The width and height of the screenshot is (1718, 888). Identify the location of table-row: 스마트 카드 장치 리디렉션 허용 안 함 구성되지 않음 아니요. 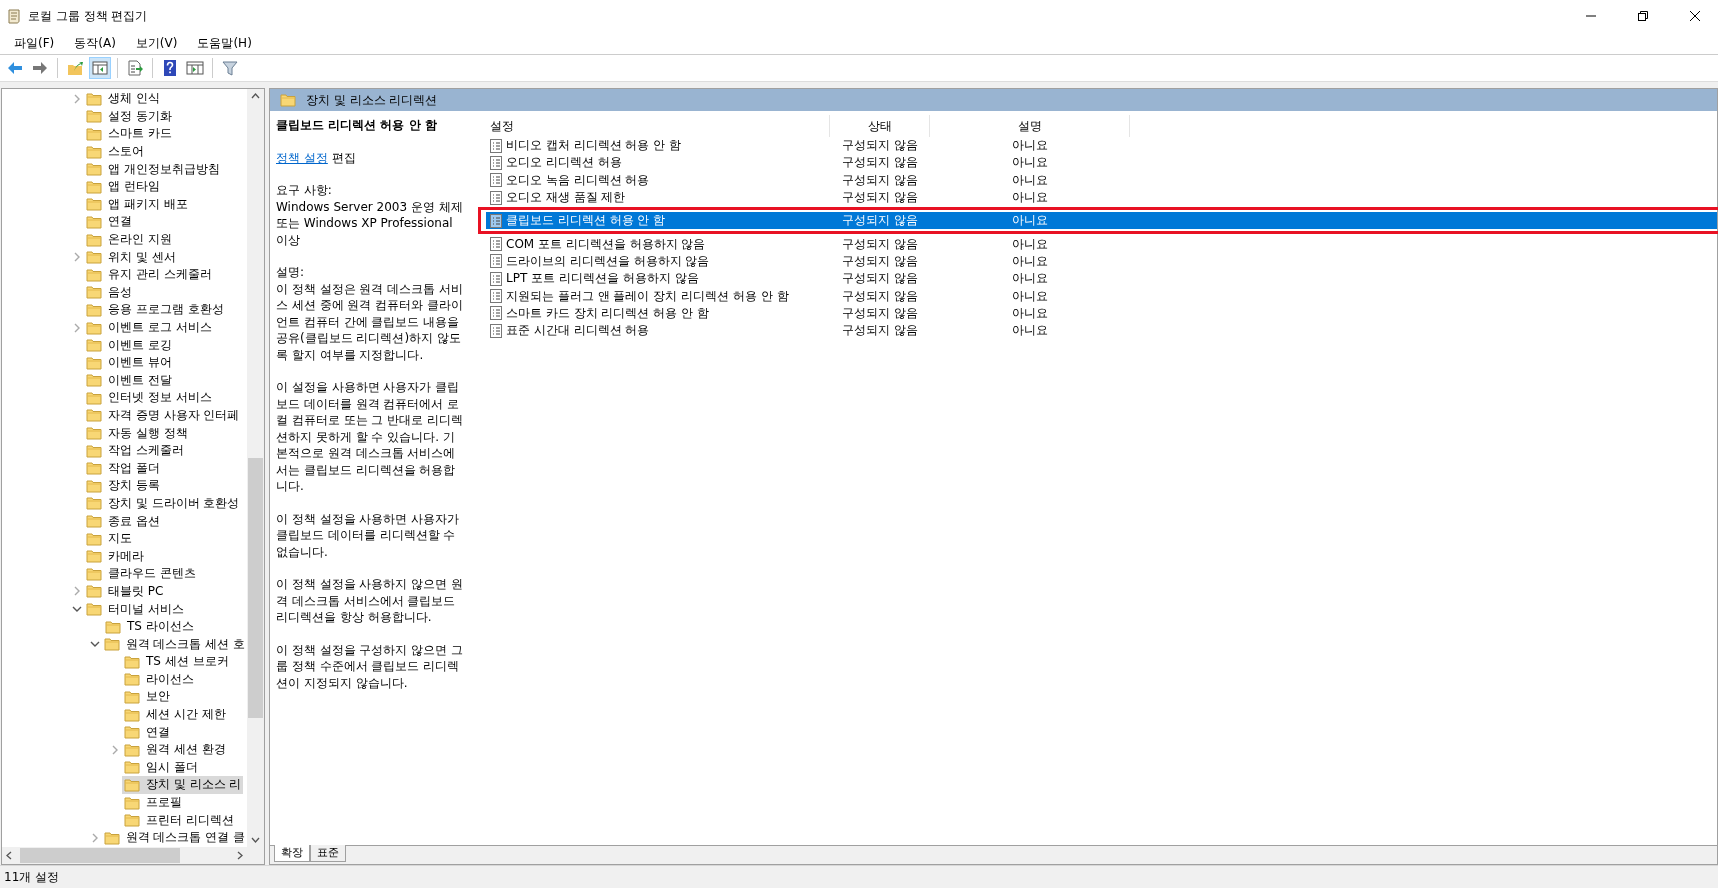
(1101, 313).